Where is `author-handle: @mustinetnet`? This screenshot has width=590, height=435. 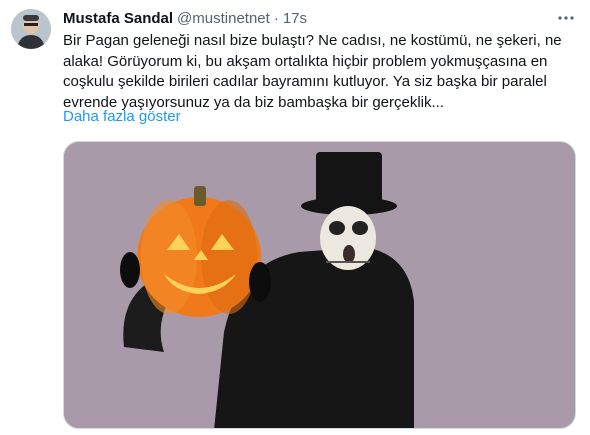
author-handle: @mustinetnet is located at coordinates (223, 18).